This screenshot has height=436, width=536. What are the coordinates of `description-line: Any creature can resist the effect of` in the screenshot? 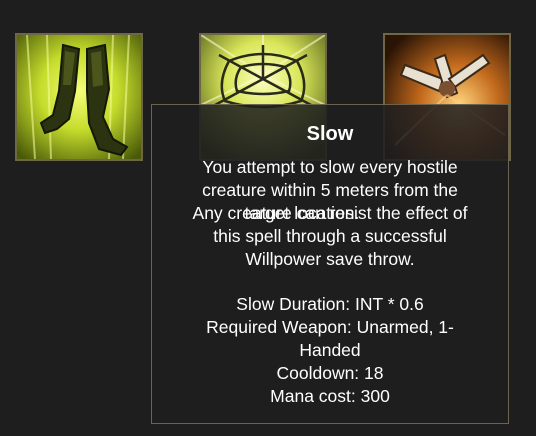 It's located at (330, 213).